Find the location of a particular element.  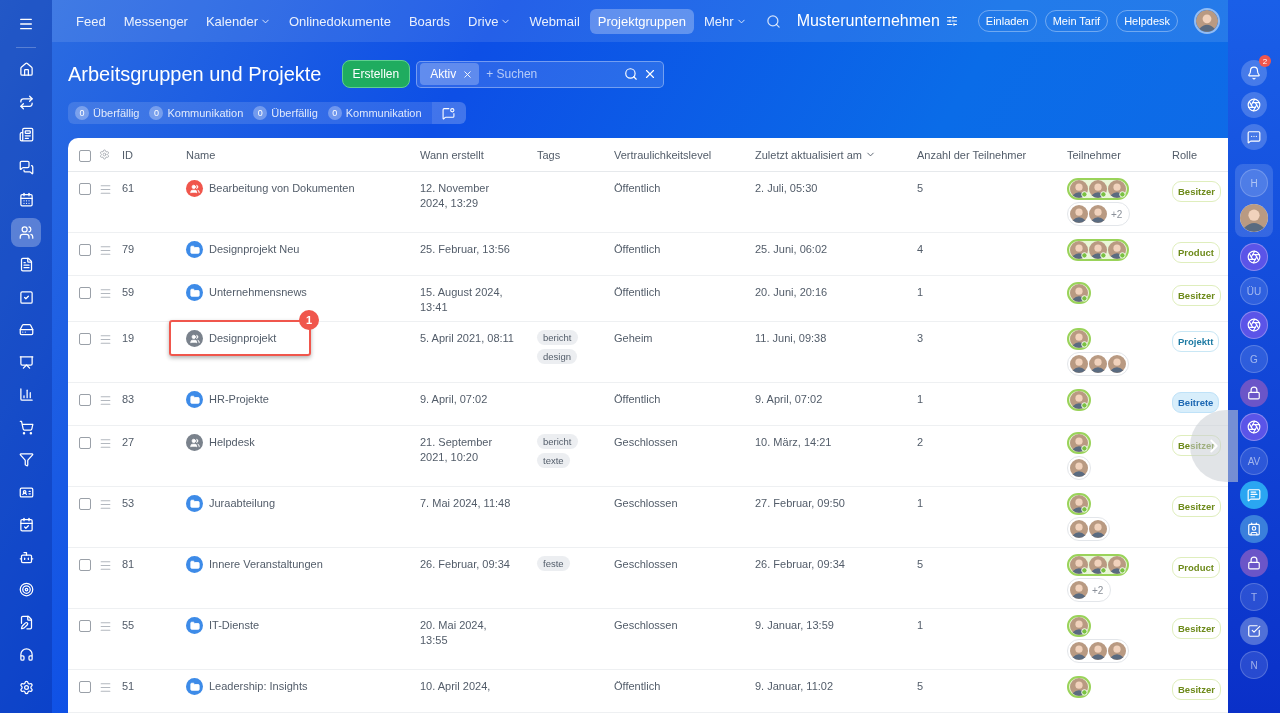

search-field: Aktiv + Suchen is located at coordinates (540, 74).